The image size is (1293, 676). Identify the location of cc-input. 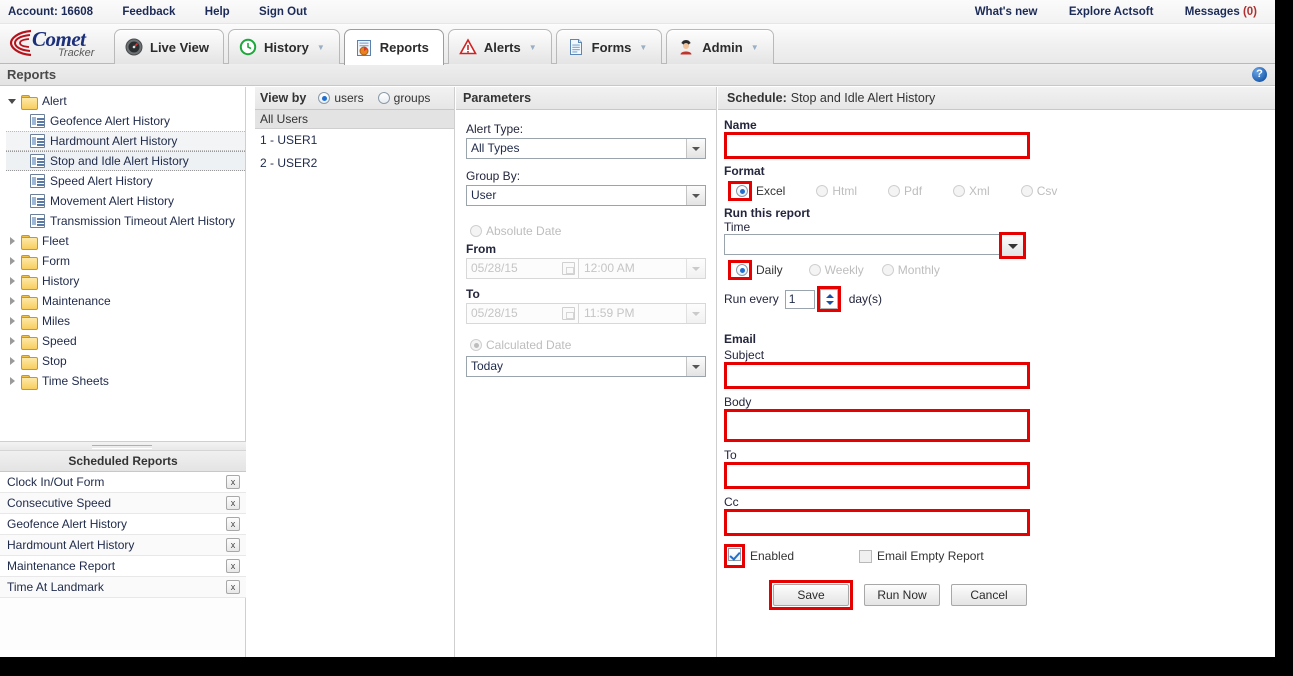
(877, 522).